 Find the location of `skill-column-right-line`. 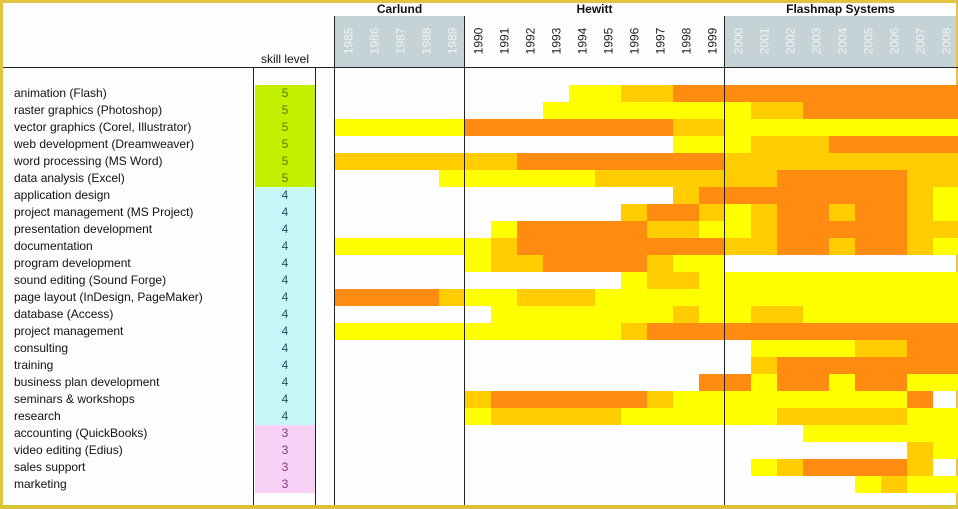

skill-column-right-line is located at coordinates (315, 286).